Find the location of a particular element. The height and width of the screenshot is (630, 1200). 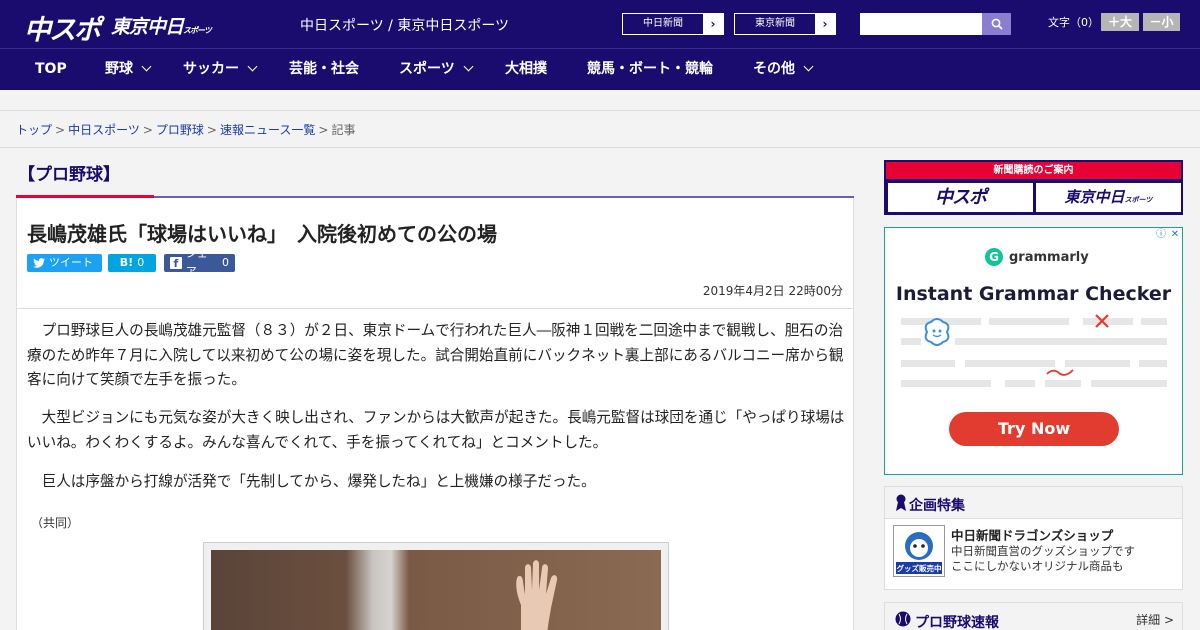

grammarly-mascot-icon is located at coordinates (937, 332).